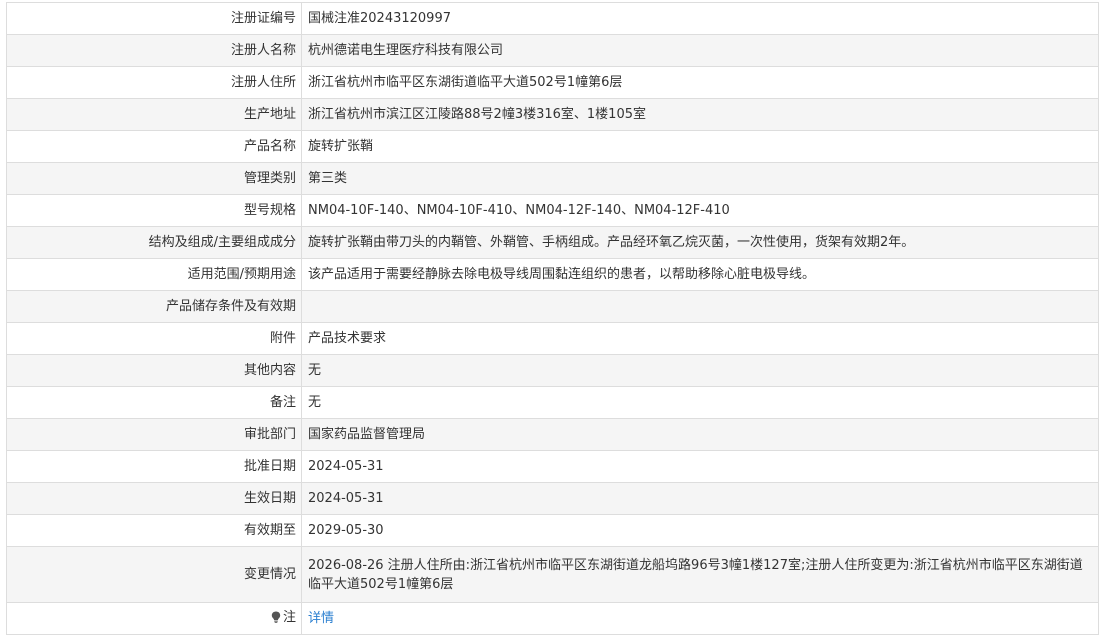 The height and width of the screenshot is (640, 1104). I want to click on row-label: 其他内容, so click(154, 370).